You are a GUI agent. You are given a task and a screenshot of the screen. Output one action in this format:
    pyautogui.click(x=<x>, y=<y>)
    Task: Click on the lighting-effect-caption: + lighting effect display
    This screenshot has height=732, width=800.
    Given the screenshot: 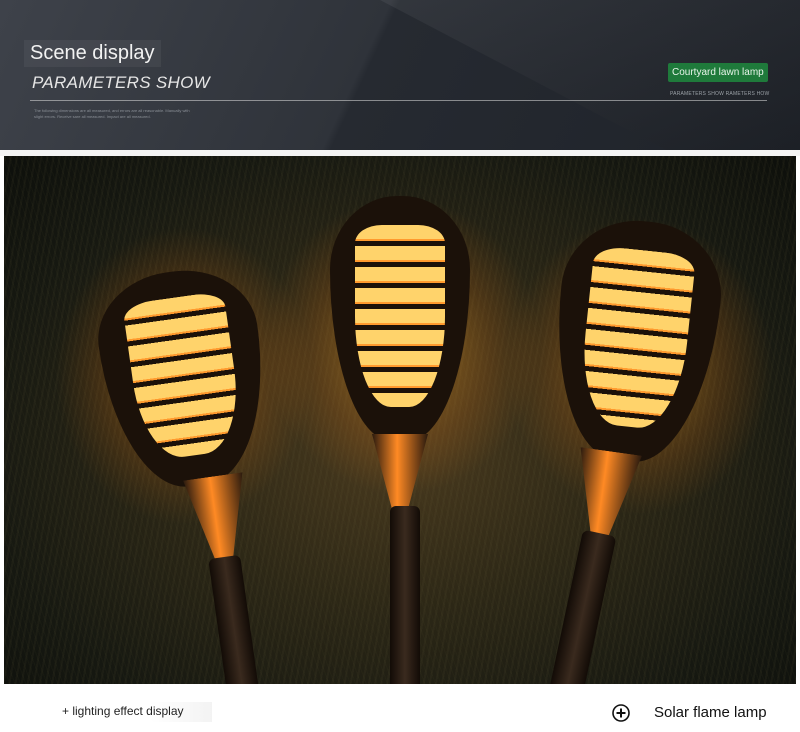 What is the action you would take?
    pyautogui.click(x=135, y=712)
    